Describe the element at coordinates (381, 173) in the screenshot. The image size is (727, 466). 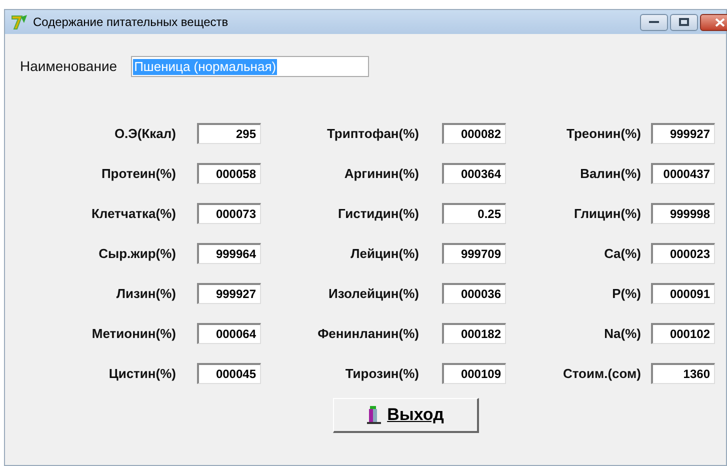
I see `field-label: Аргинин(%)` at that location.